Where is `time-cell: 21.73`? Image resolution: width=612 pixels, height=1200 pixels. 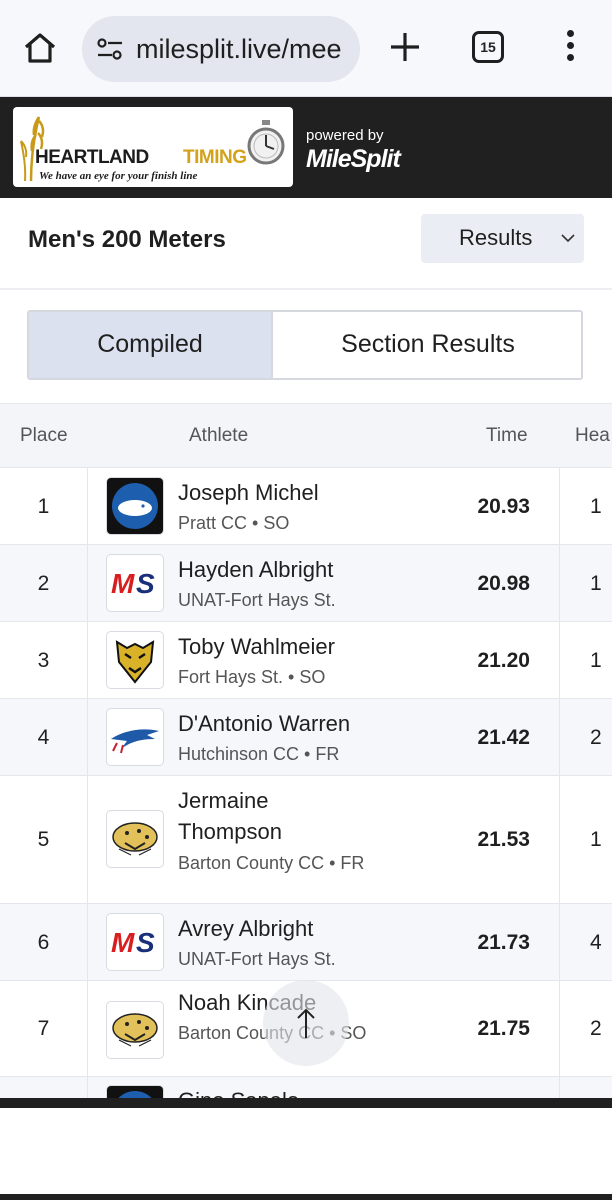
time-cell: 21.73 is located at coordinates (503, 942).